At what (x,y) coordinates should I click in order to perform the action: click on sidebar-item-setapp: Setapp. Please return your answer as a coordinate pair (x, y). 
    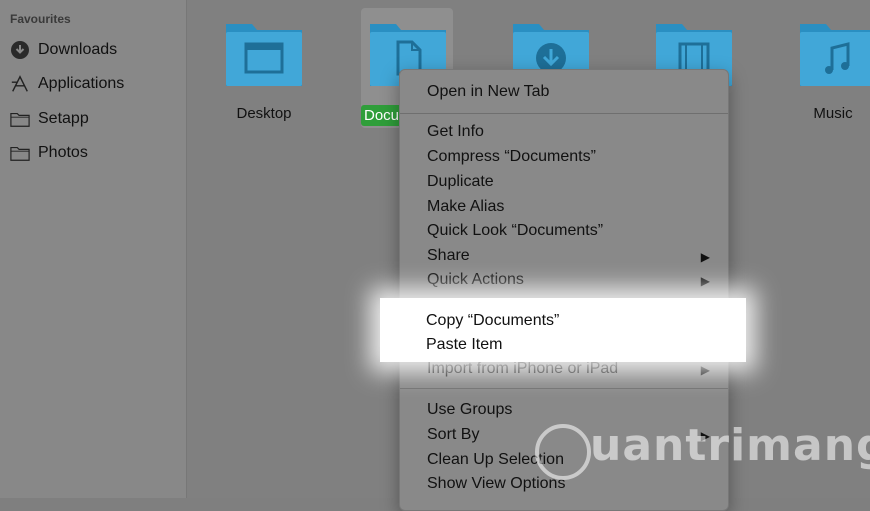
    Looking at the image, I should click on (49, 119).